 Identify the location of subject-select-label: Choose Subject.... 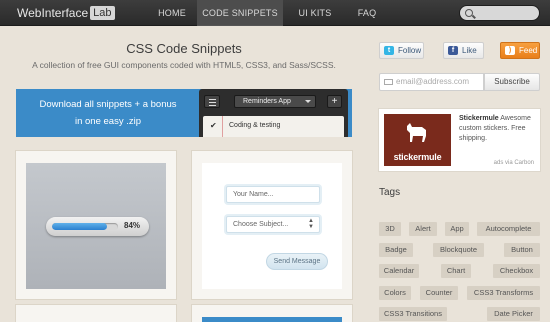
(261, 224).